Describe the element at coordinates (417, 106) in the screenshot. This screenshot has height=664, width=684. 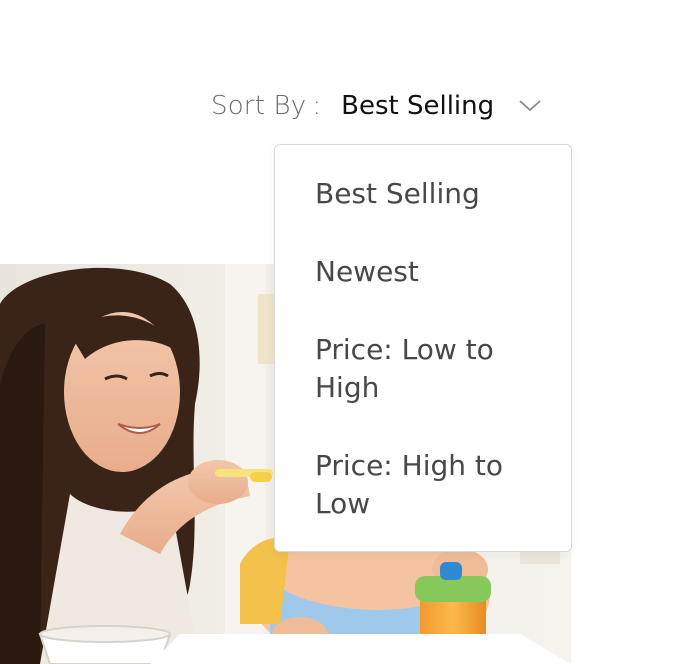
I see `sort-selected-value: Best Selling` at that location.